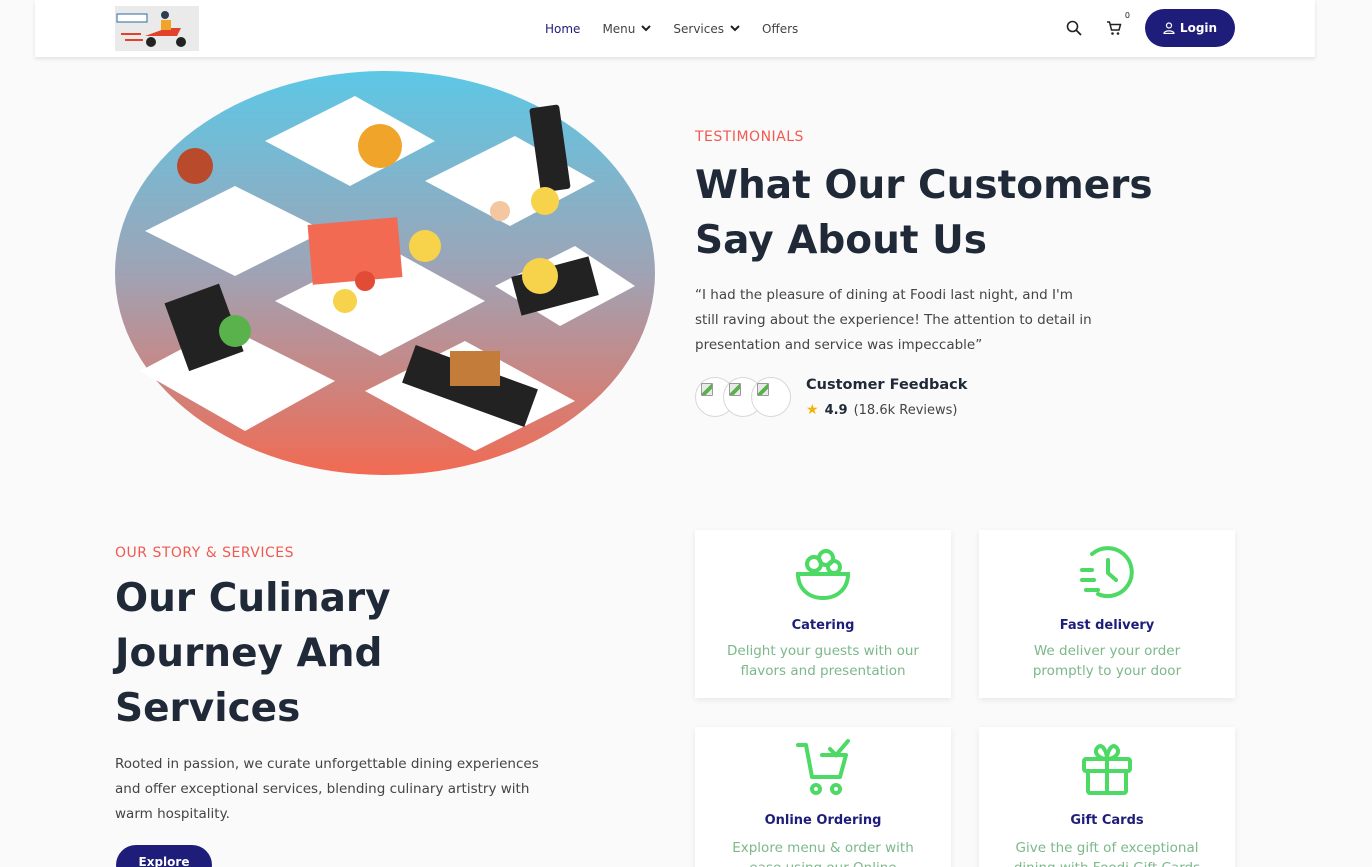  Describe the element at coordinates (749, 137) in the screenshot. I see `testimonials-eyebrow: TESTIMONIALS` at that location.